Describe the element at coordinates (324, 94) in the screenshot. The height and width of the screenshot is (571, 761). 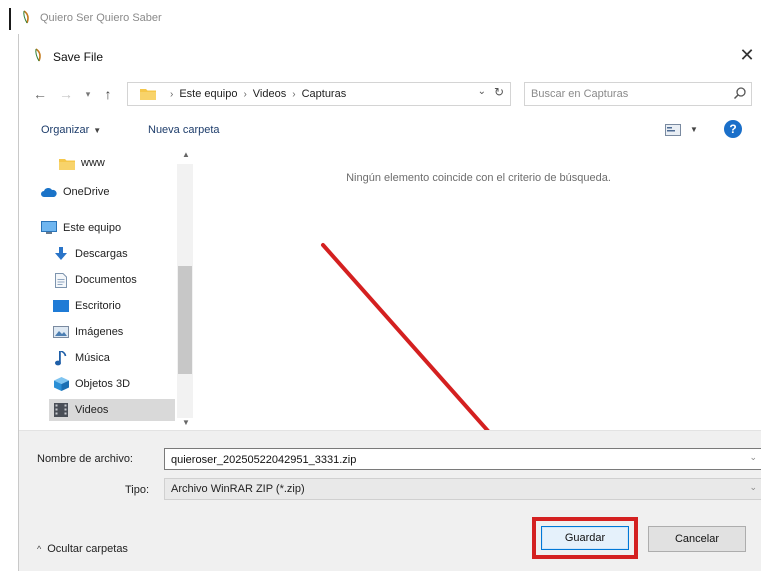
I see `breadcrumb-segment-capturas: Capturas` at that location.